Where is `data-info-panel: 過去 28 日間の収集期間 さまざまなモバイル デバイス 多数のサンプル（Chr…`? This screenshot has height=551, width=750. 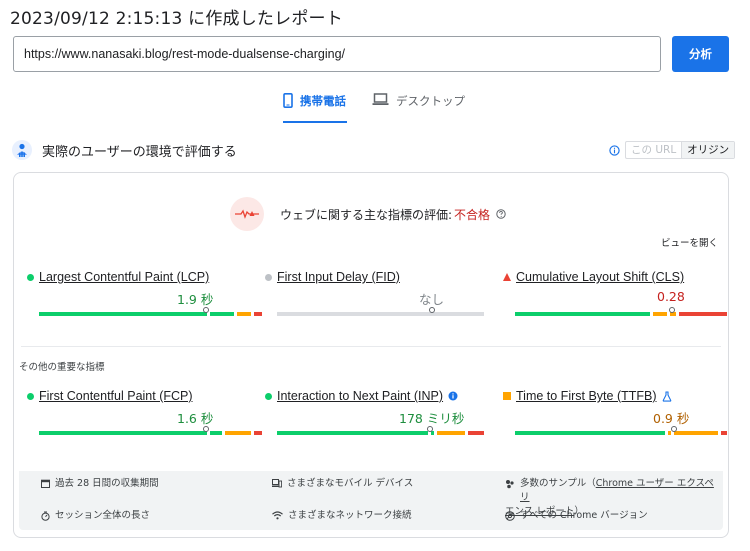 data-info-panel: 過去 28 日間の収集期間 さまざまなモバイル デバイス 多数のサンプル（Chr… is located at coordinates (371, 500).